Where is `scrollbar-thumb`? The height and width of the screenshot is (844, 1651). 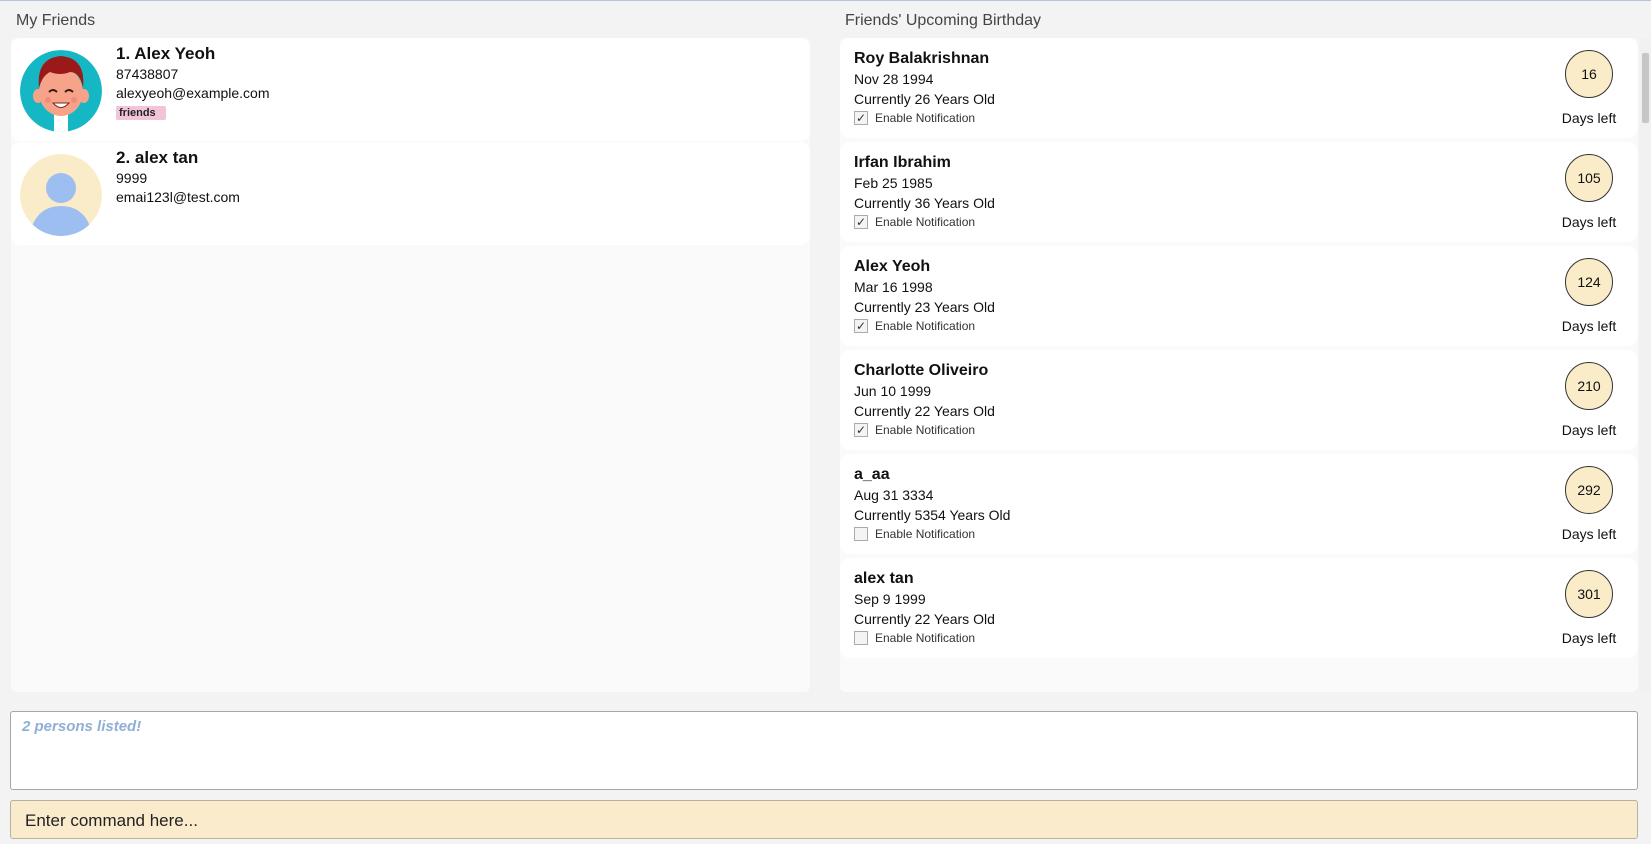
scrollbar-thumb is located at coordinates (1645, 88).